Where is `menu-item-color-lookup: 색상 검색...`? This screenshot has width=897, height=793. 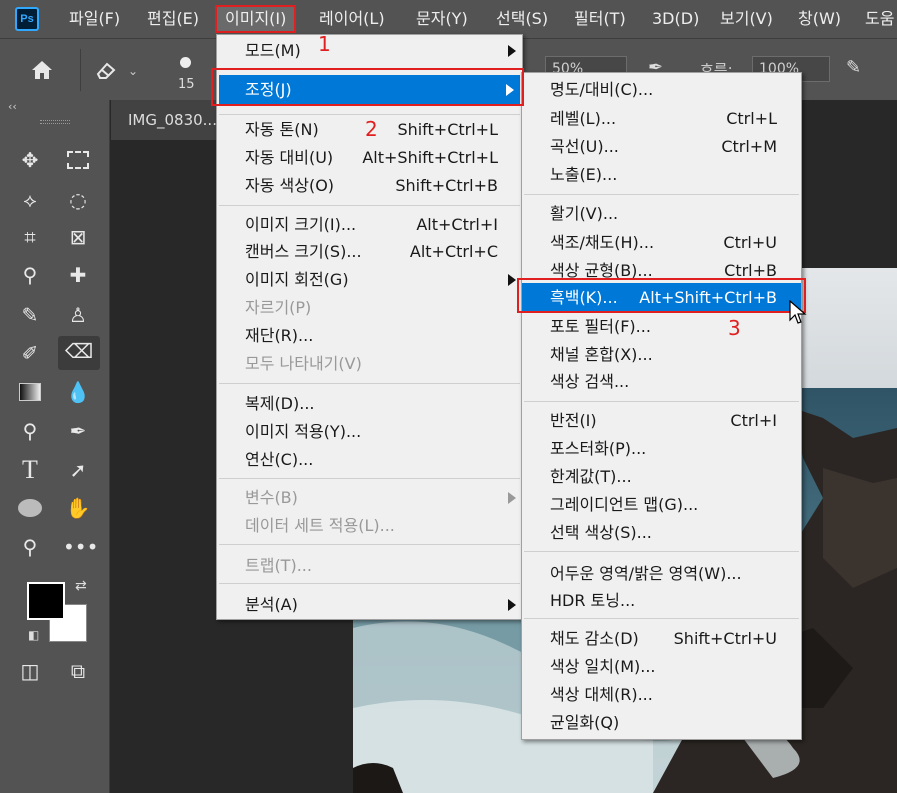 menu-item-color-lookup: 색상 검색... is located at coordinates (661, 381).